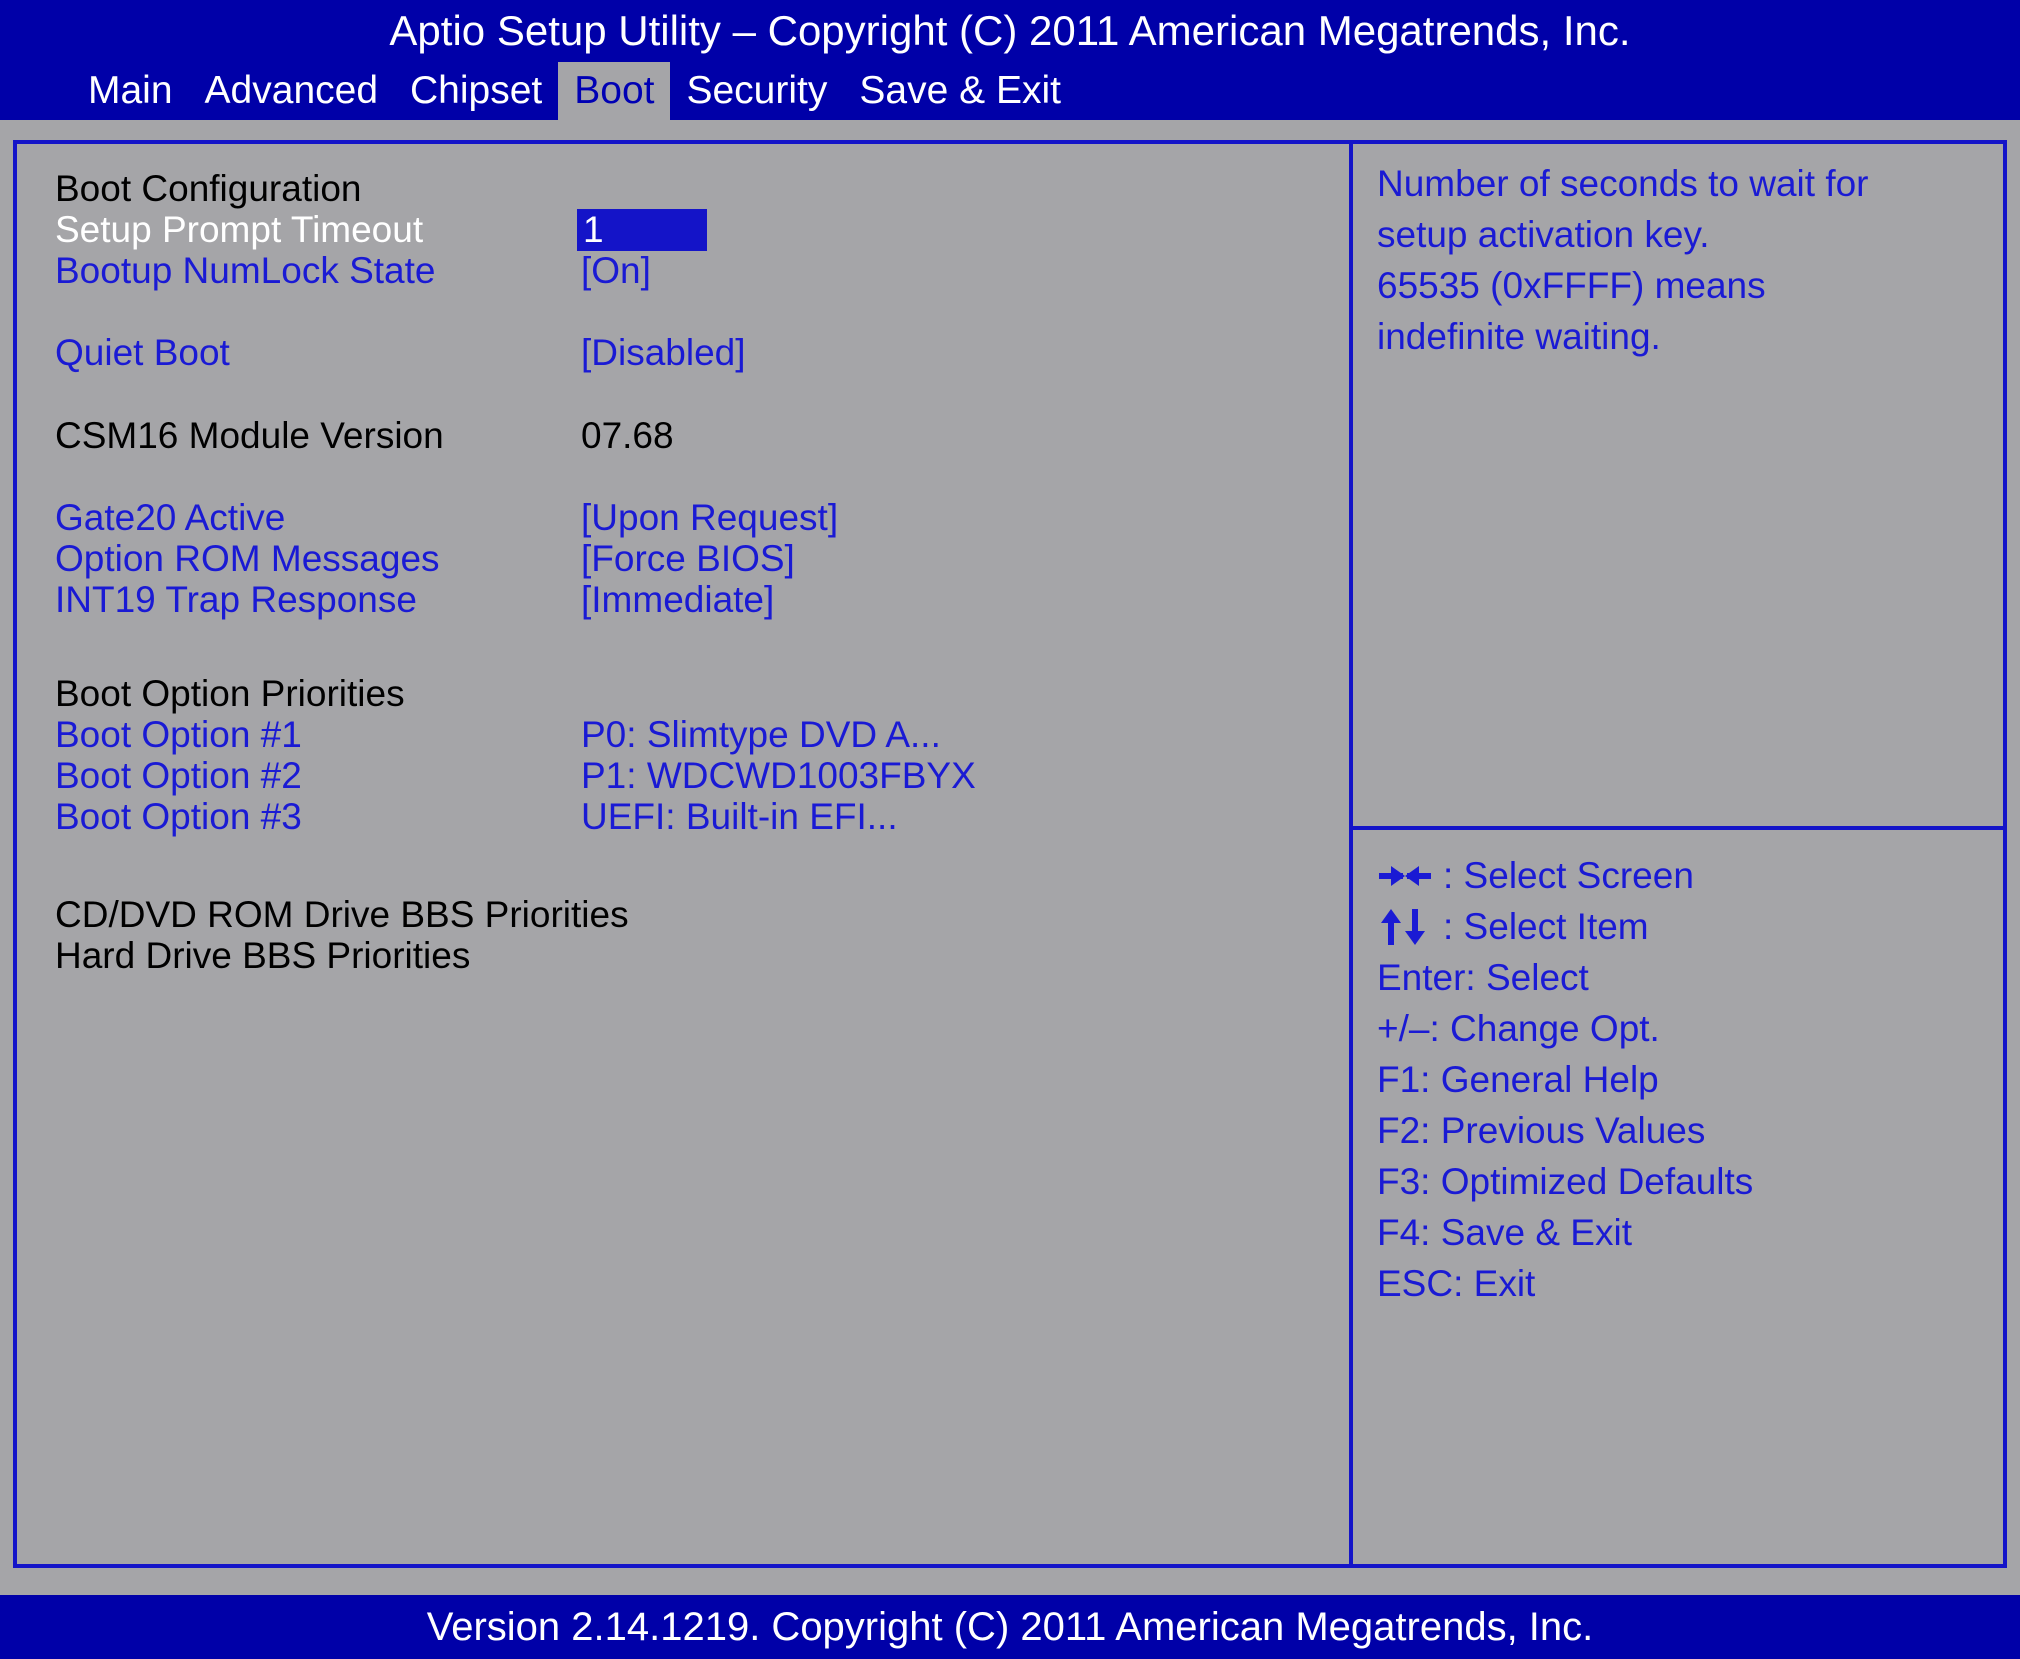 This screenshot has height=1659, width=2020. Describe the element at coordinates (245, 270) in the screenshot. I see `setting-label: Bootup NumLock State` at that location.